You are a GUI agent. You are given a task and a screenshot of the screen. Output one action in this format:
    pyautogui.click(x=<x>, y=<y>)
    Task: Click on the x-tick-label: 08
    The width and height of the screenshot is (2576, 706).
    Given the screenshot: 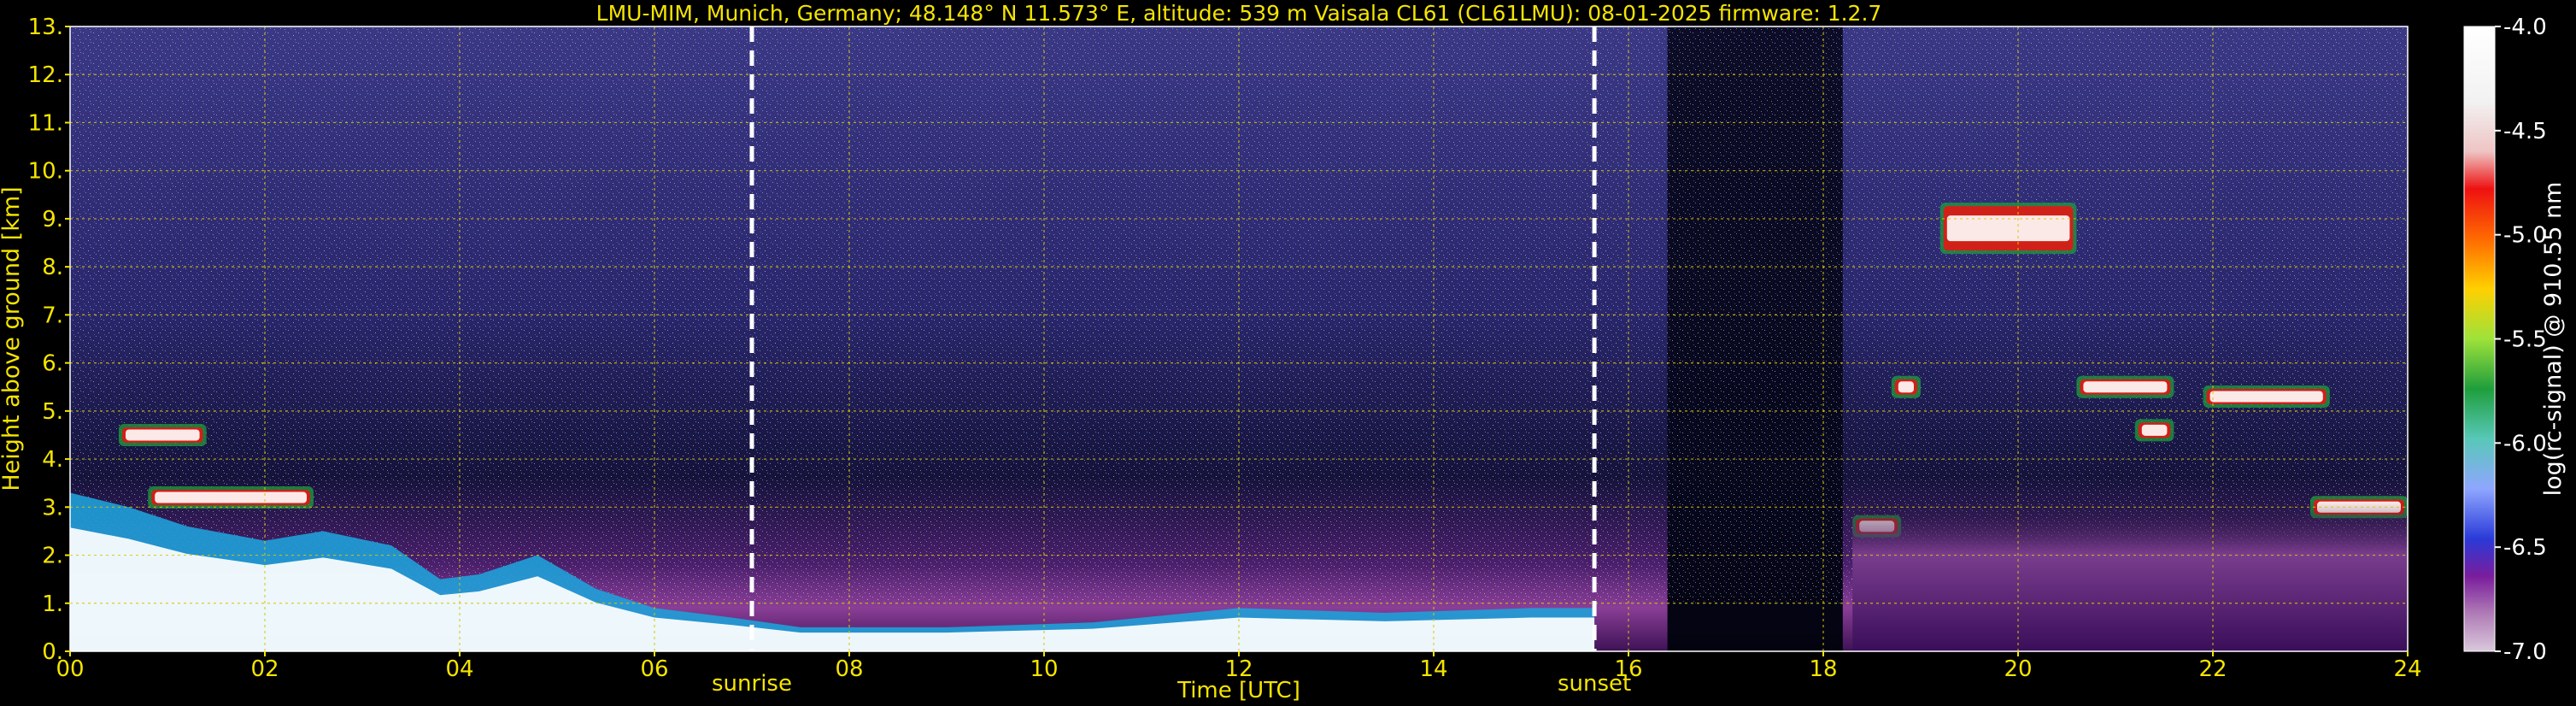 What is the action you would take?
    pyautogui.click(x=849, y=669)
    